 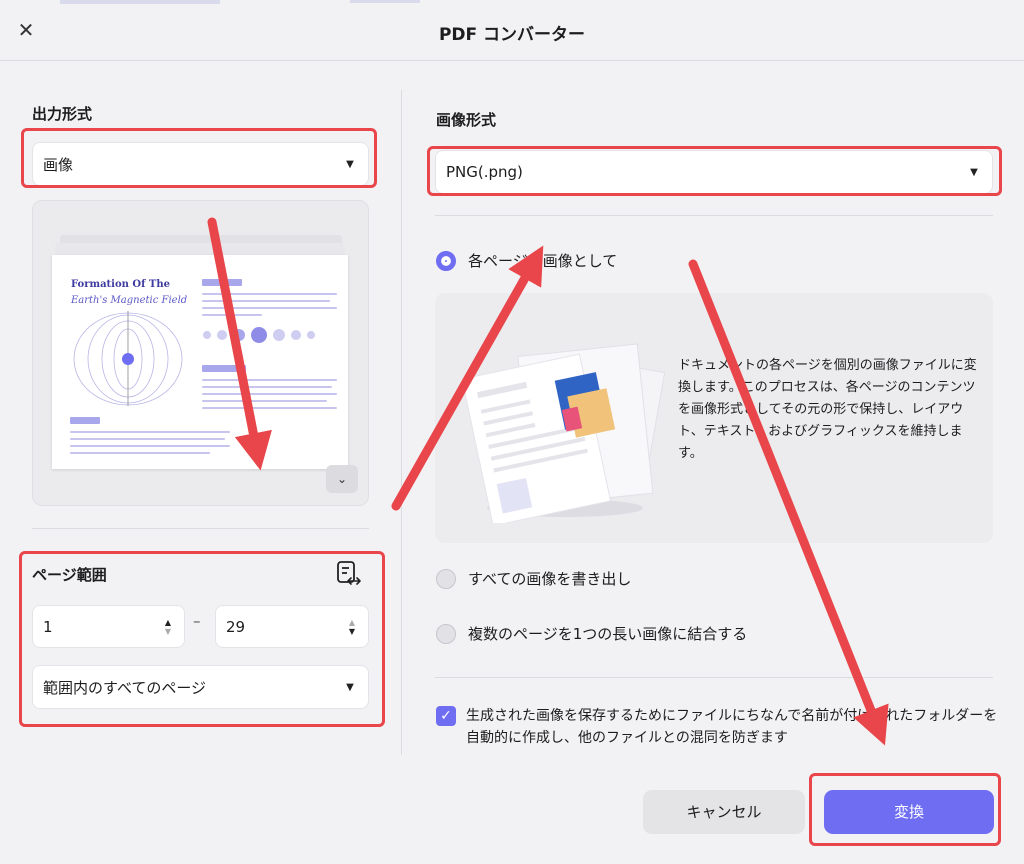 I want to click on preview-subtitle: Earth's Magnetic Field, so click(x=129, y=300).